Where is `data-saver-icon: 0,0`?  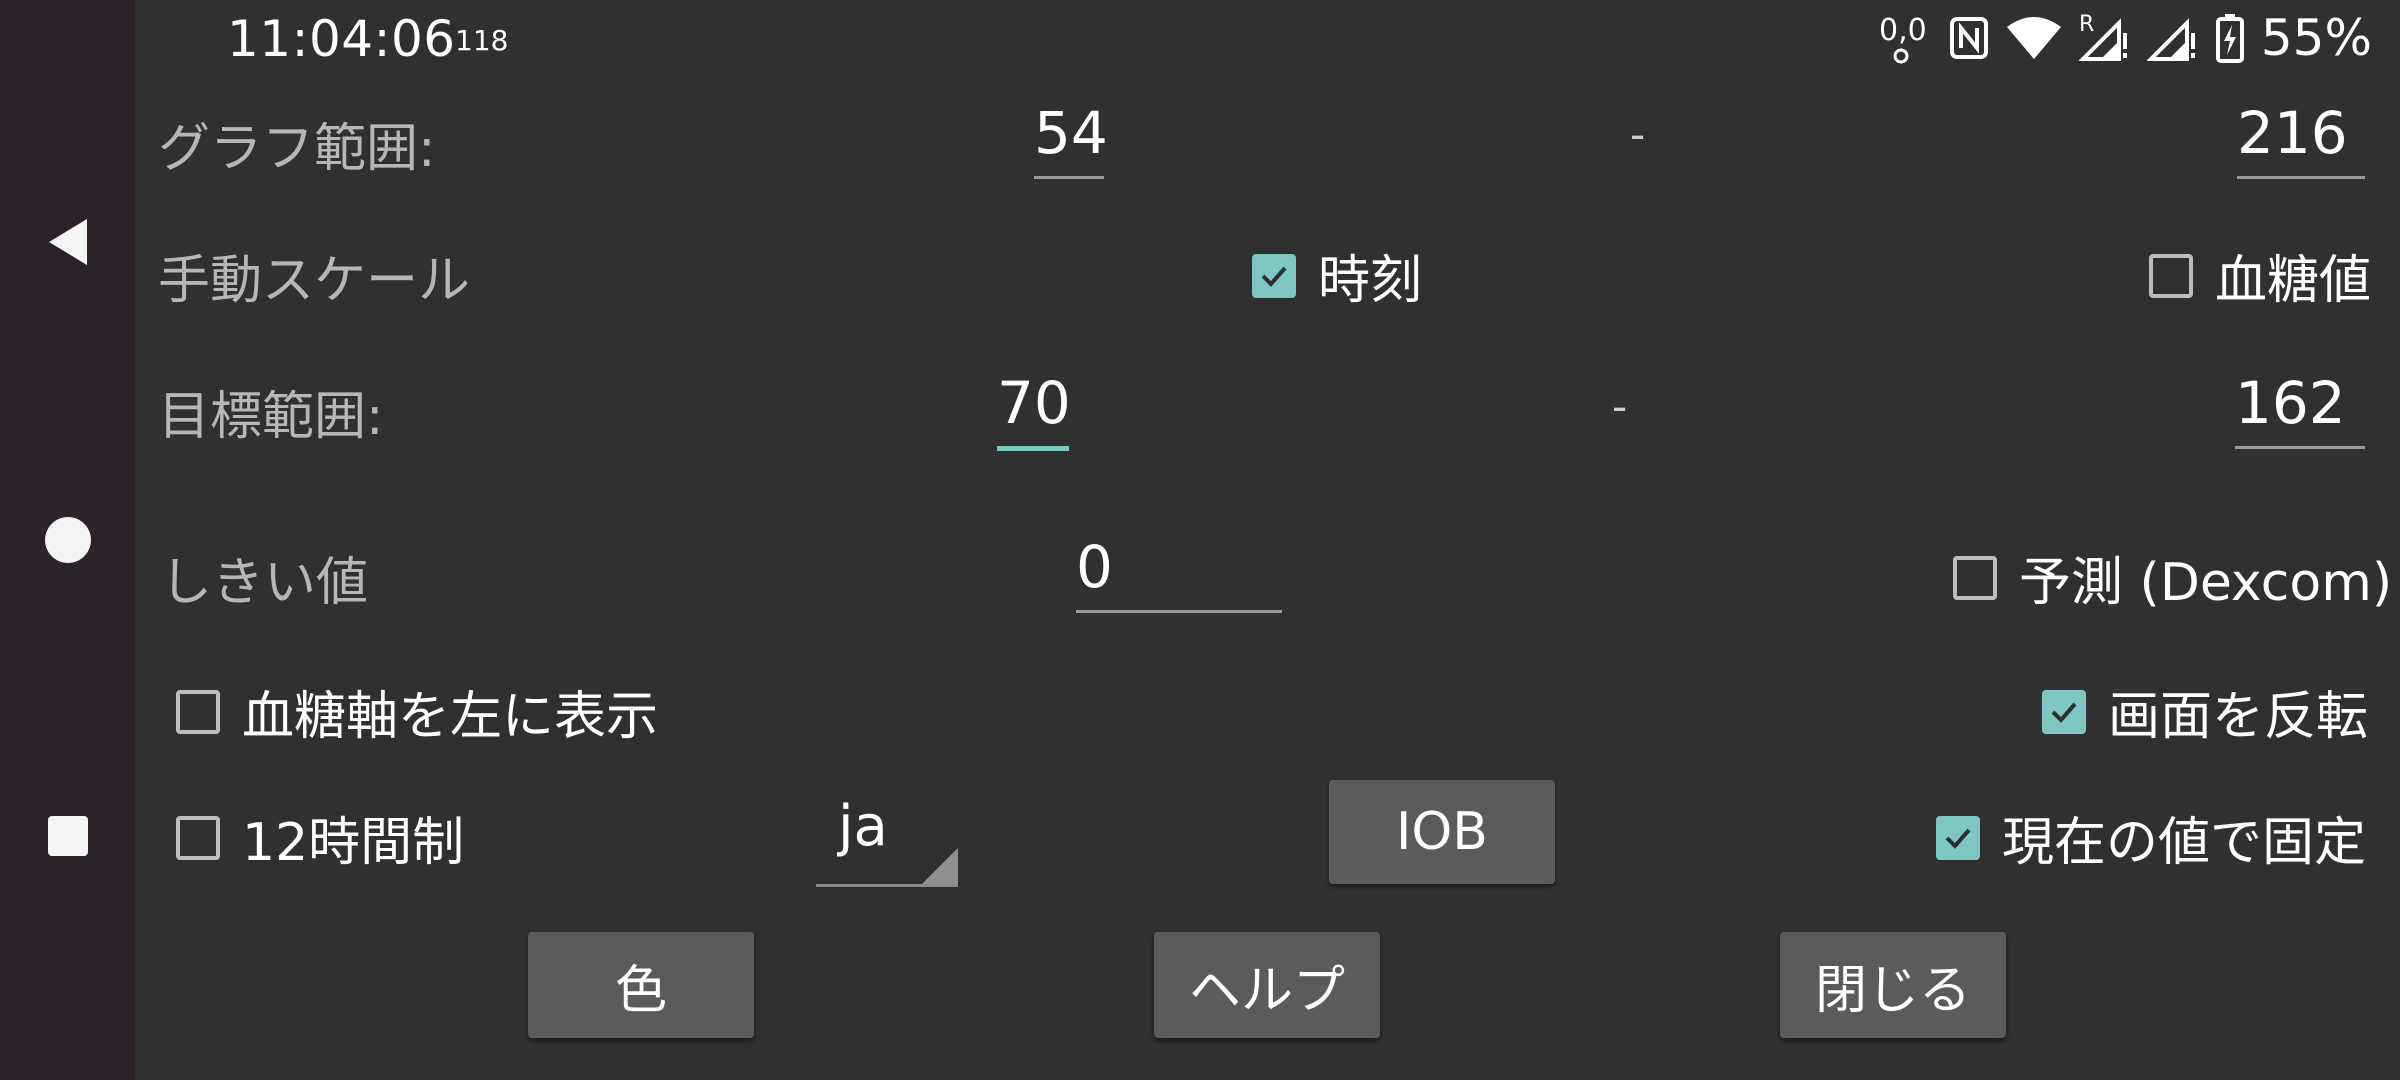 data-saver-icon: 0,0 is located at coordinates (1905, 38).